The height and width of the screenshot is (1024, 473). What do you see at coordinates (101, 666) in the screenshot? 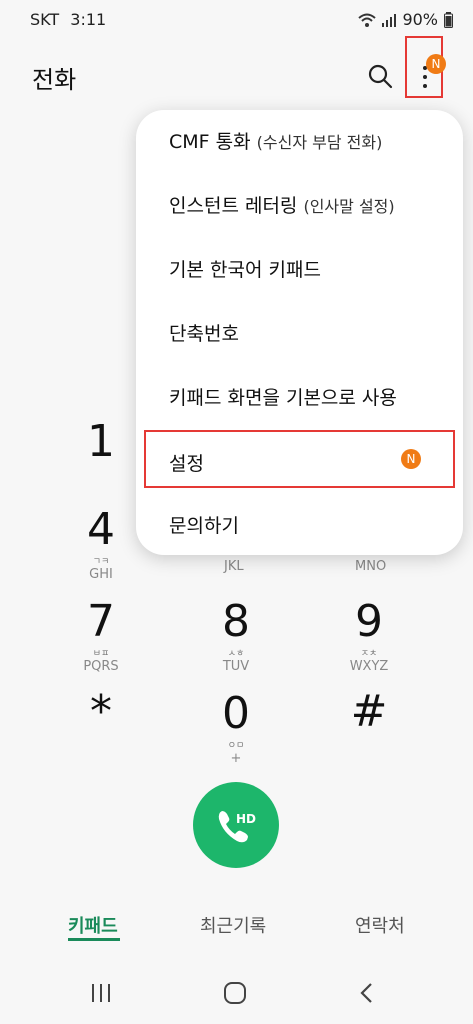
I see `key-letters: PQRS` at bounding box center [101, 666].